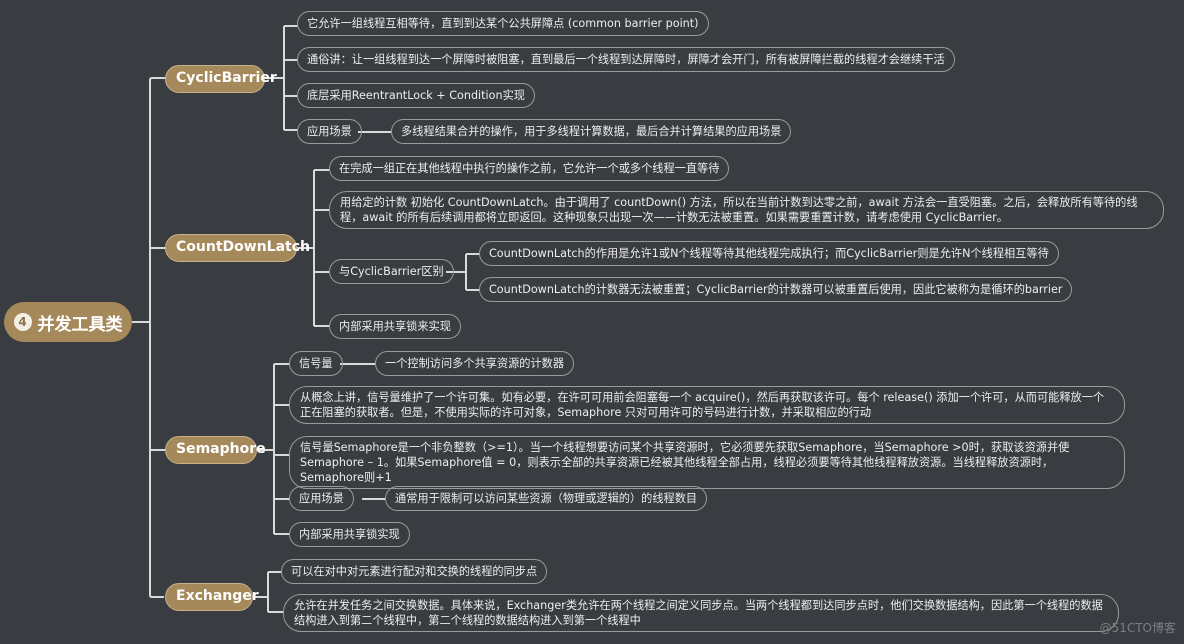 This screenshot has width=1184, height=644. Describe the element at coordinates (414, 571) in the screenshot. I see `exchanger-item-1: 可以在对中对元素进行配对和交换的线程的同步点` at that location.